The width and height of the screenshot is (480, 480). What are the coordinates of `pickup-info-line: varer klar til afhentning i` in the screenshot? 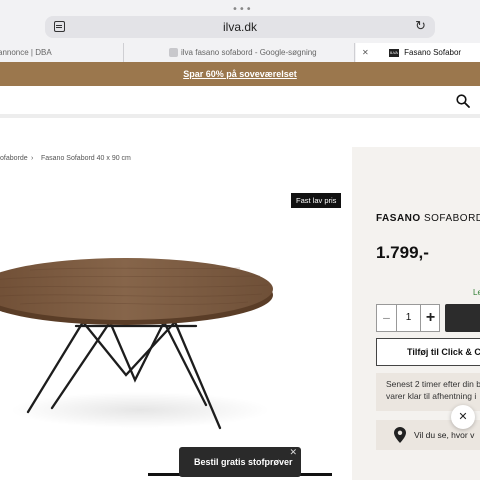 It's located at (431, 396).